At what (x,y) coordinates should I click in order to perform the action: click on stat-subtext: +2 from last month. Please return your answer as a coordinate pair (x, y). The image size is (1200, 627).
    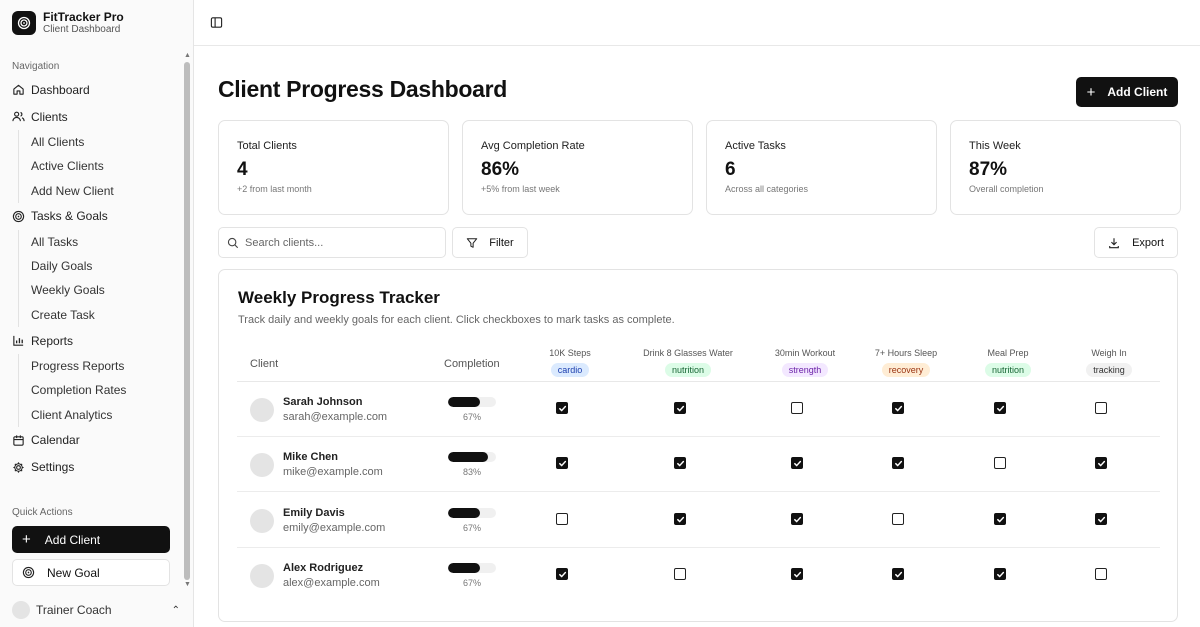
    Looking at the image, I should click on (274, 189).